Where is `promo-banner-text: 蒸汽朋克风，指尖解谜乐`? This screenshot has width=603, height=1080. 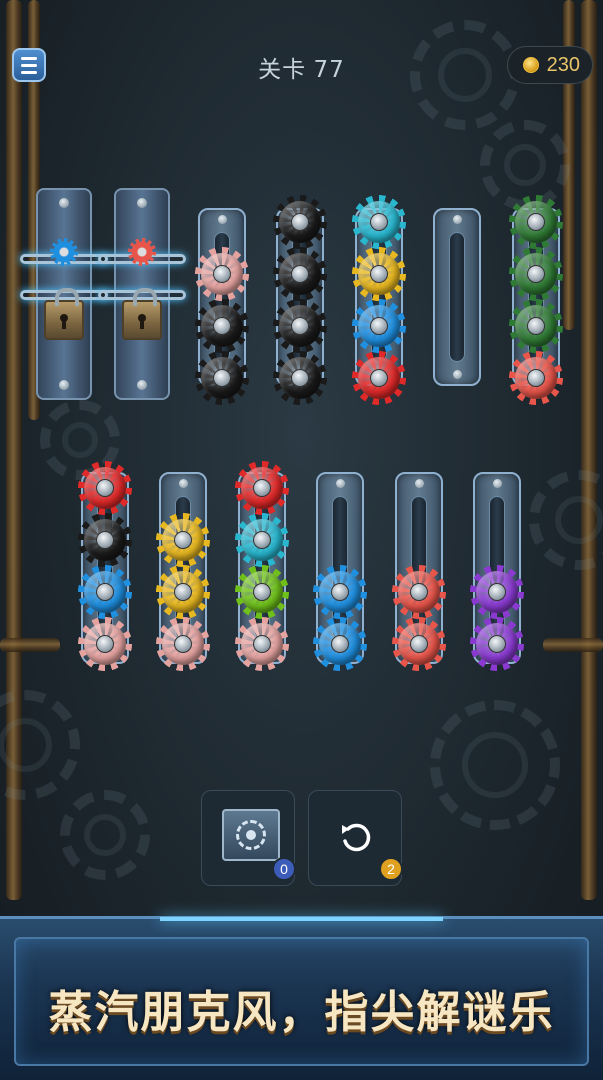
promo-banner-text: 蒸汽朋克风，指尖解谜乐 is located at coordinates (301, 1012).